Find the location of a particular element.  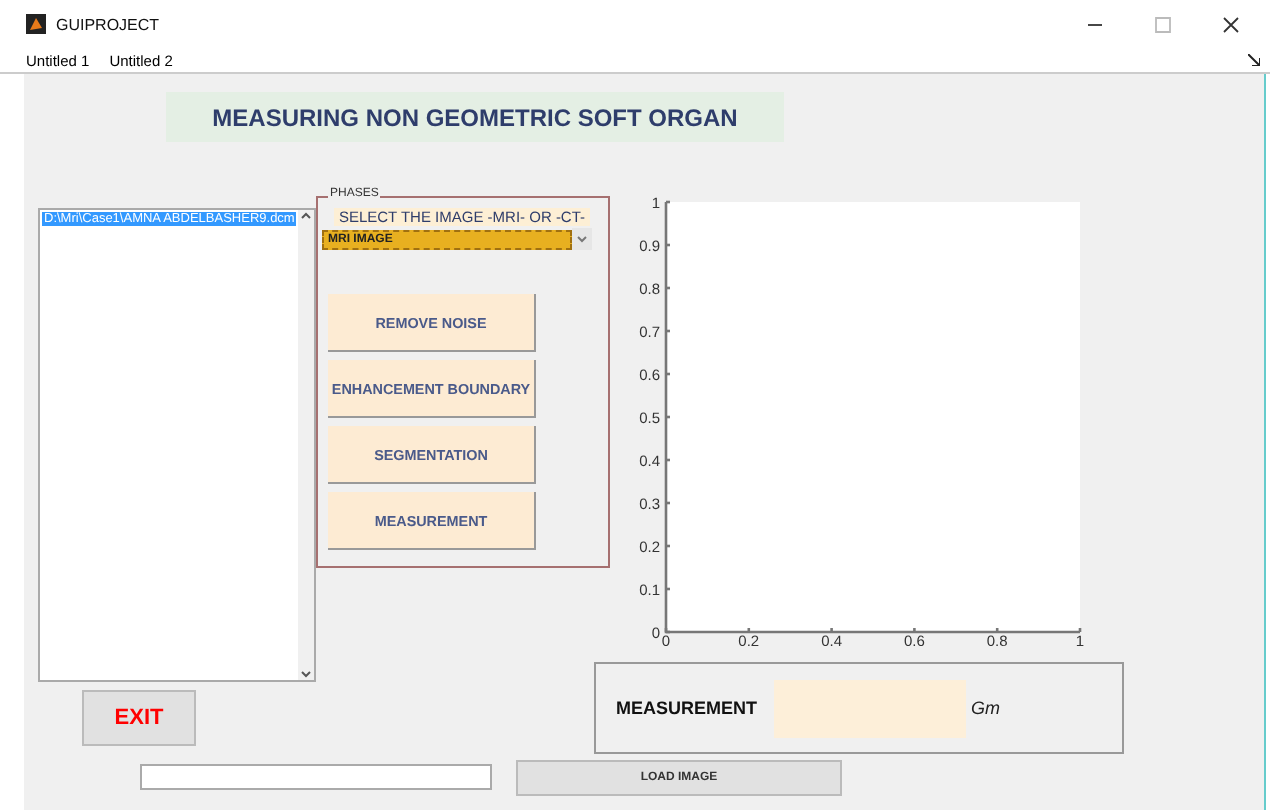

app-icon is located at coordinates (36, 24).